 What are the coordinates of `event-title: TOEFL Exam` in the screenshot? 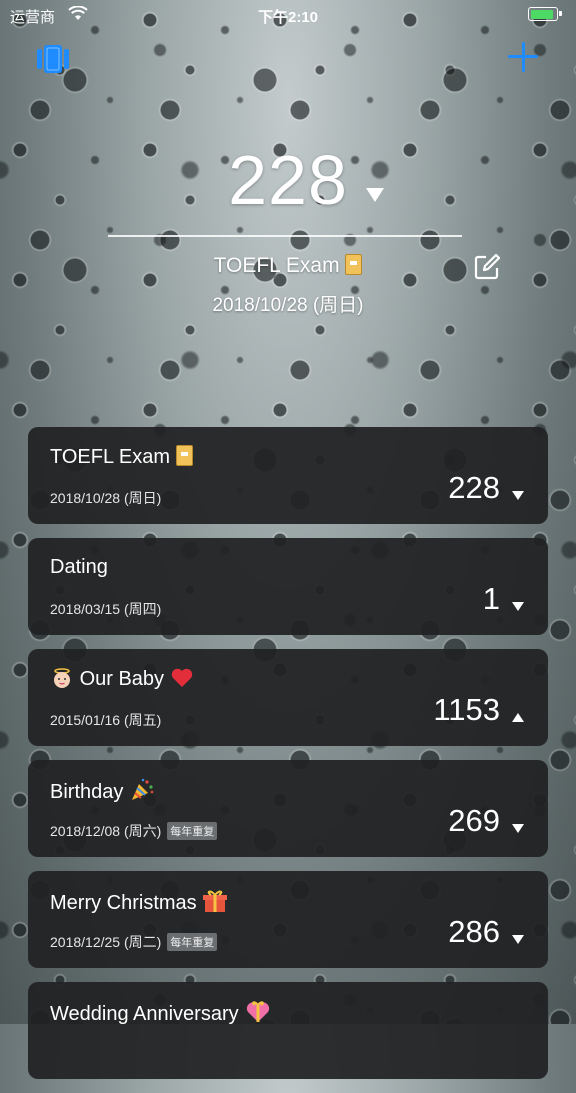 It's located at (121, 457).